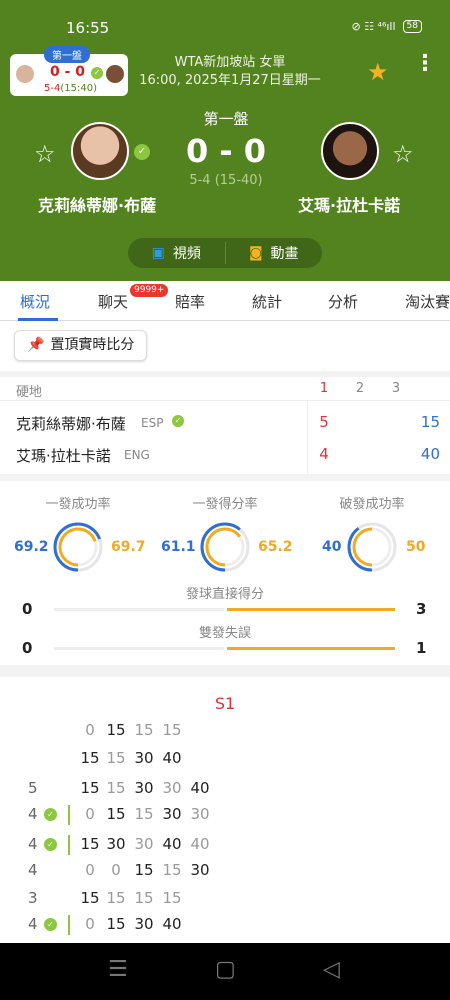 The height and width of the screenshot is (1000, 450). Describe the element at coordinates (225, 301) in the screenshot. I see `tab-bar: 概況 聊天 9999+ 賠率 統計 分析 淘汰賽` at that location.